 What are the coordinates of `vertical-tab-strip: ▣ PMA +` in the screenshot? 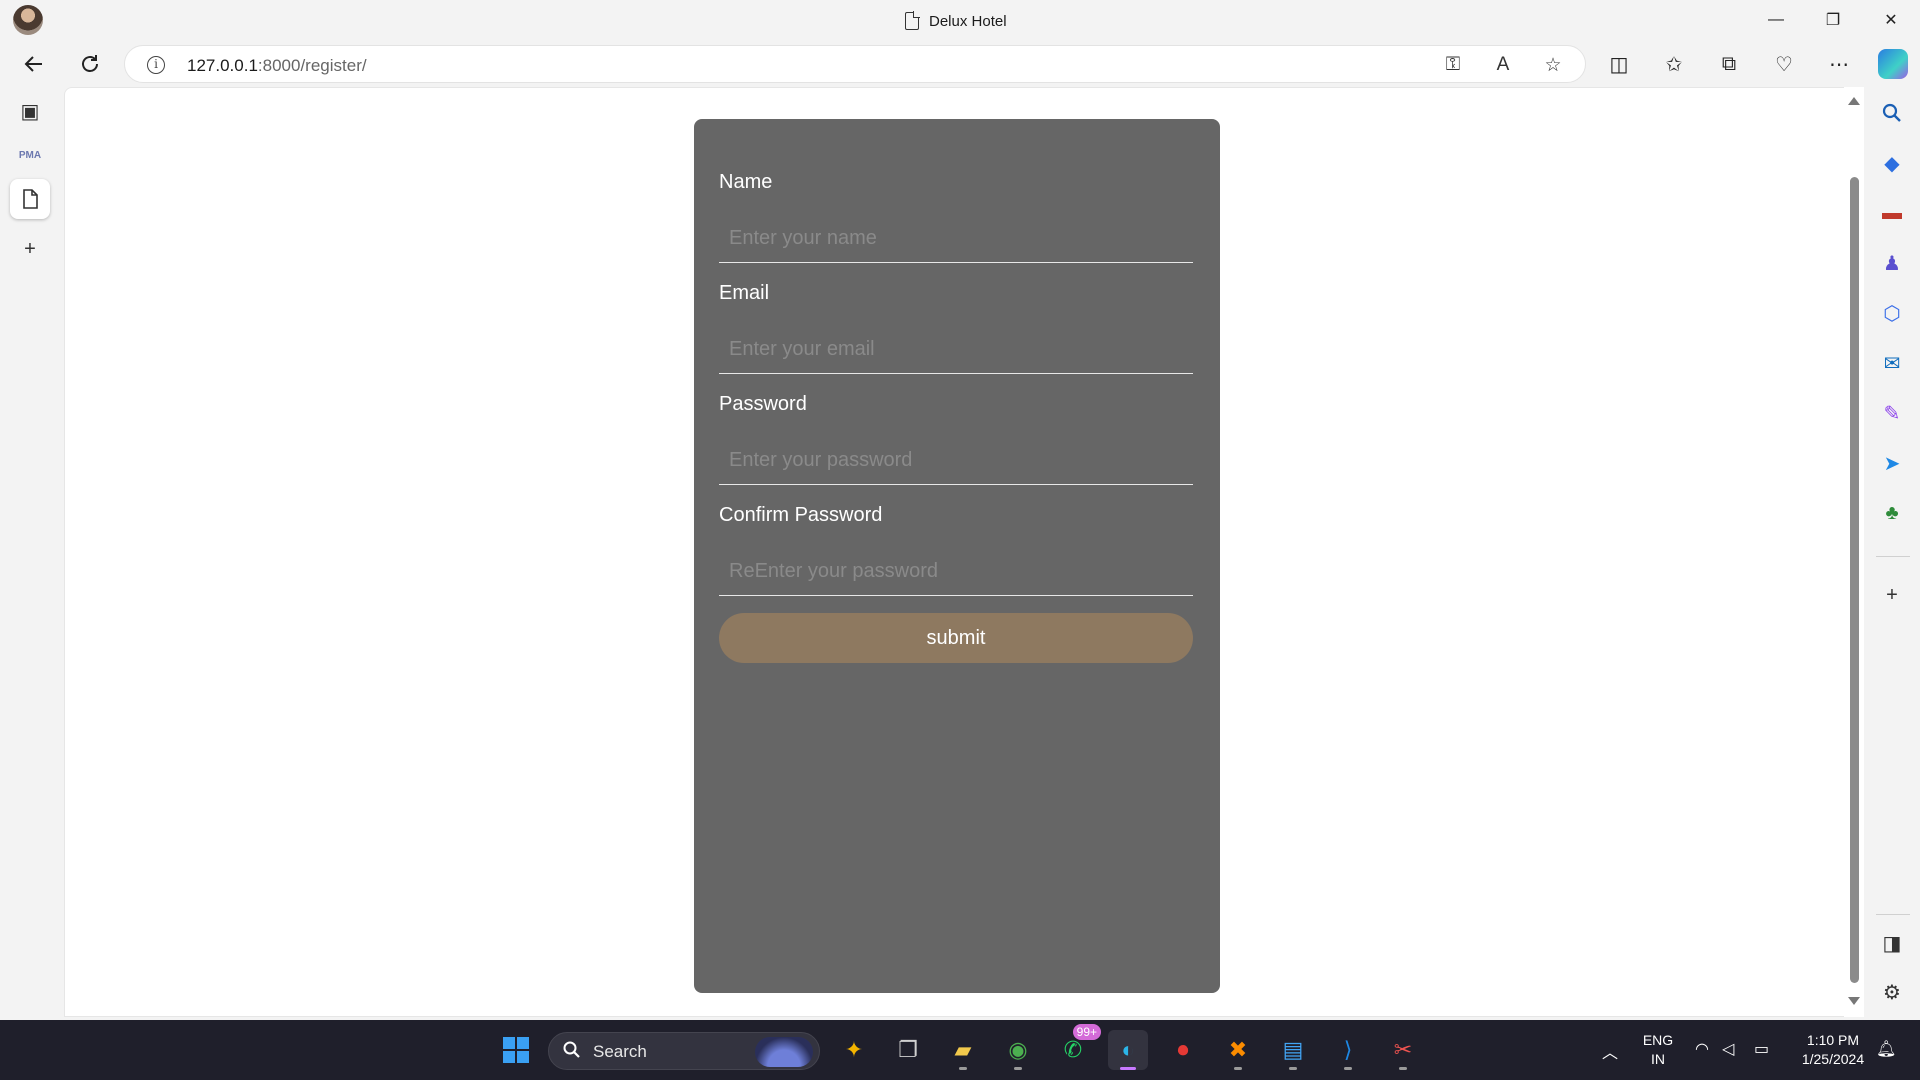 It's located at (31, 552).